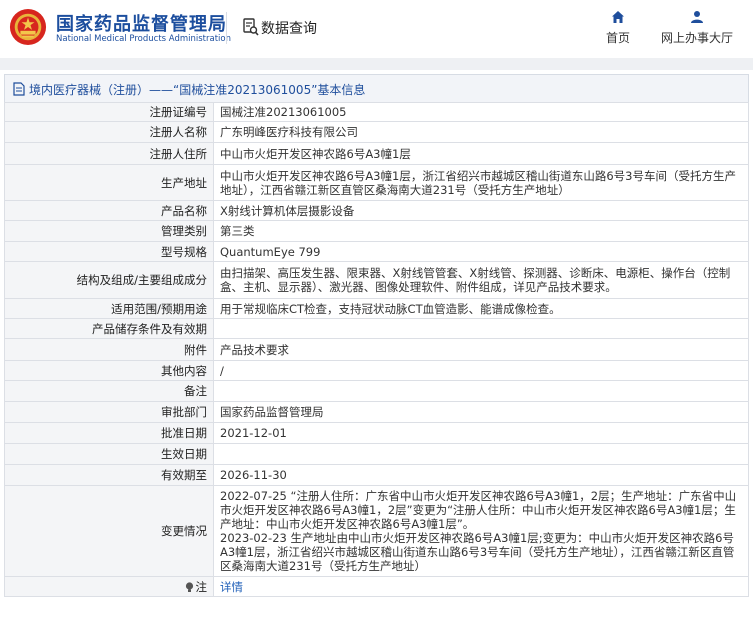 The width and height of the screenshot is (753, 617). I want to click on row-value: 2021-12-01, so click(481, 433).